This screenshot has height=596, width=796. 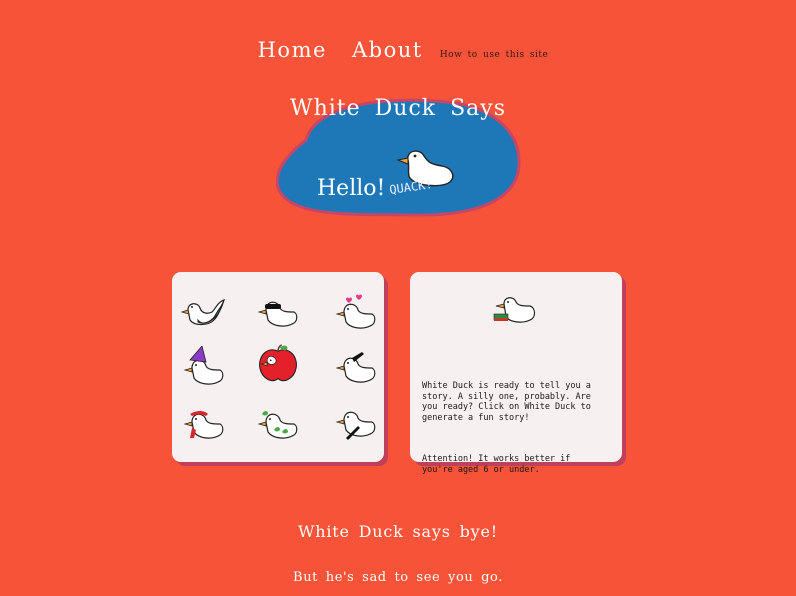 What do you see at coordinates (515, 310) in the screenshot?
I see `storytelling-duck-icon` at bounding box center [515, 310].